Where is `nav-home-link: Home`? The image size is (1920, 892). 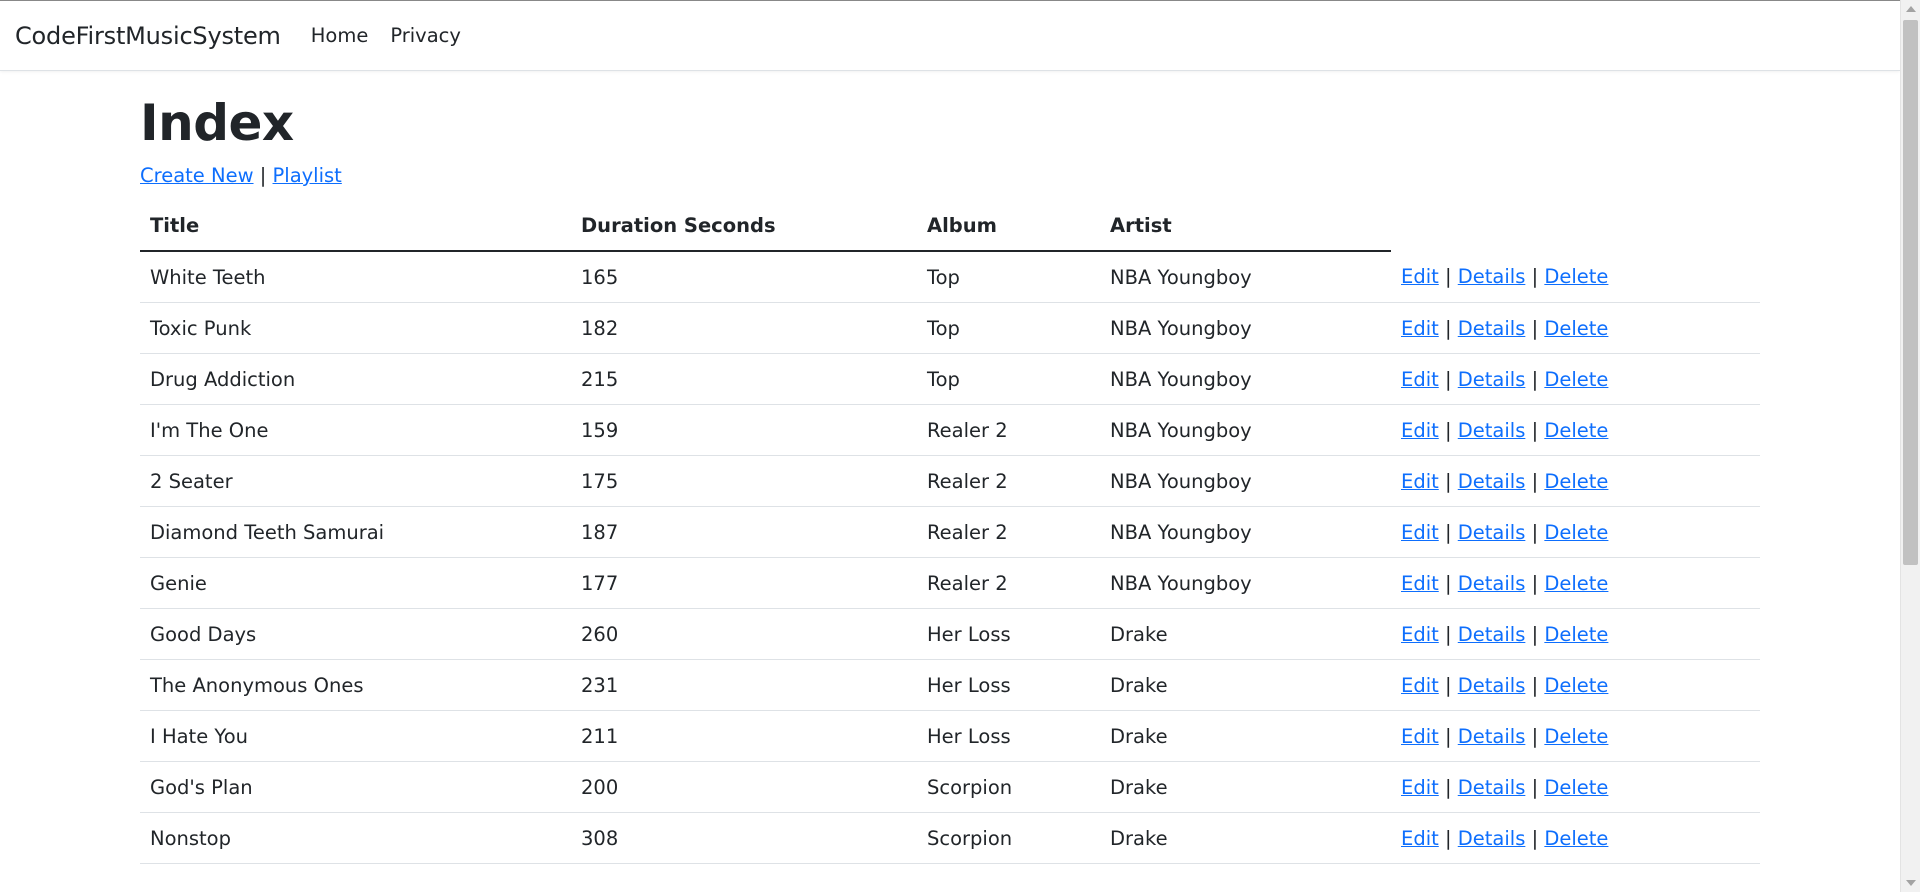
nav-home-link: Home is located at coordinates (340, 35).